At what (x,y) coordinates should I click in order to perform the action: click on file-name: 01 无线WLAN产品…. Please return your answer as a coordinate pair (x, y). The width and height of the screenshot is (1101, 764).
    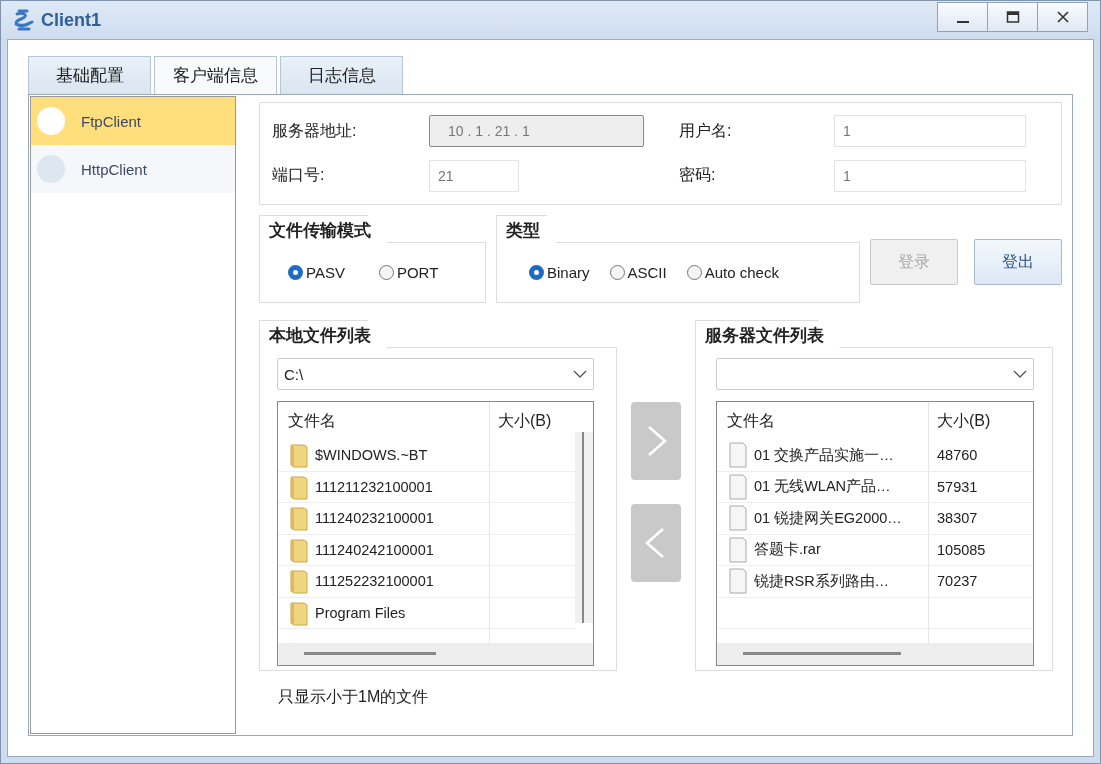
    Looking at the image, I should click on (822, 487).